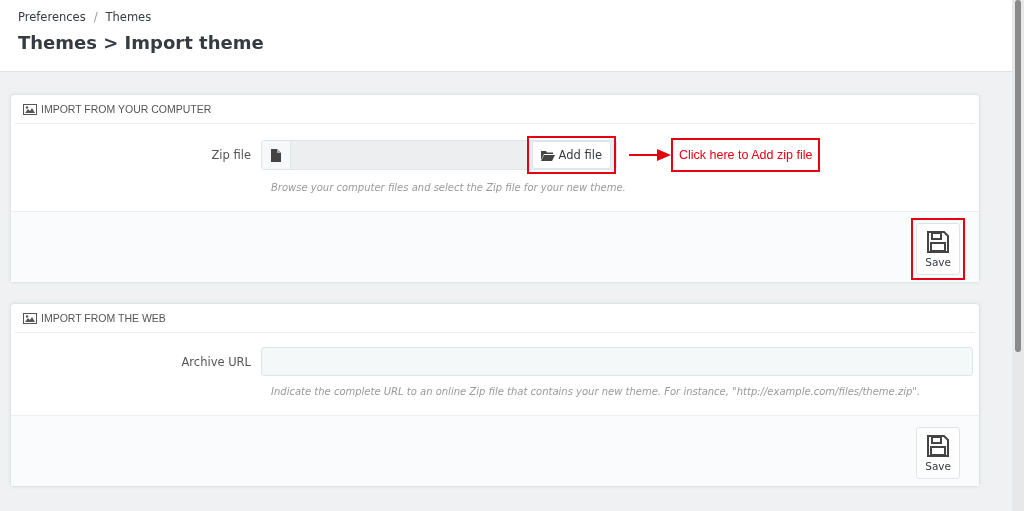 The width and height of the screenshot is (1024, 511). Describe the element at coordinates (126, 109) in the screenshot. I see `panel-heading: IMPORT FROM YOUR COMPUTER` at that location.